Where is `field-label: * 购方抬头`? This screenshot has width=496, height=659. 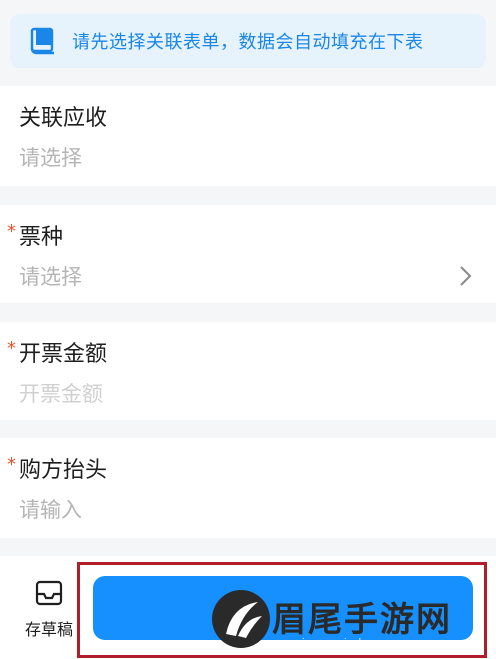
field-label: * 购方抬头 is located at coordinates (57, 468).